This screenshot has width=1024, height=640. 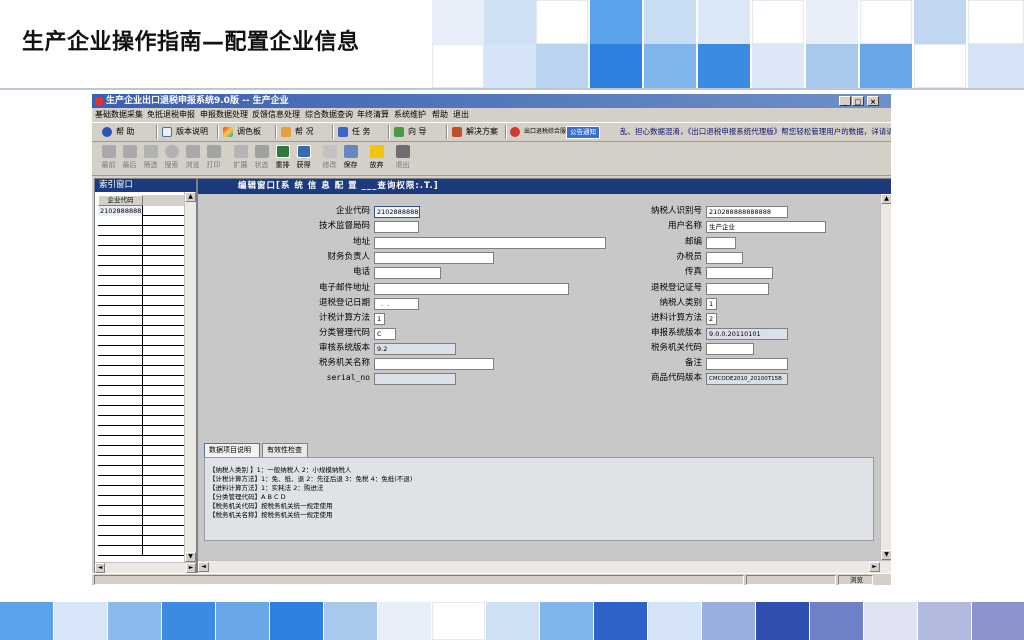 I want to click on company-code-field: 2102888888, so click(x=397, y=212).